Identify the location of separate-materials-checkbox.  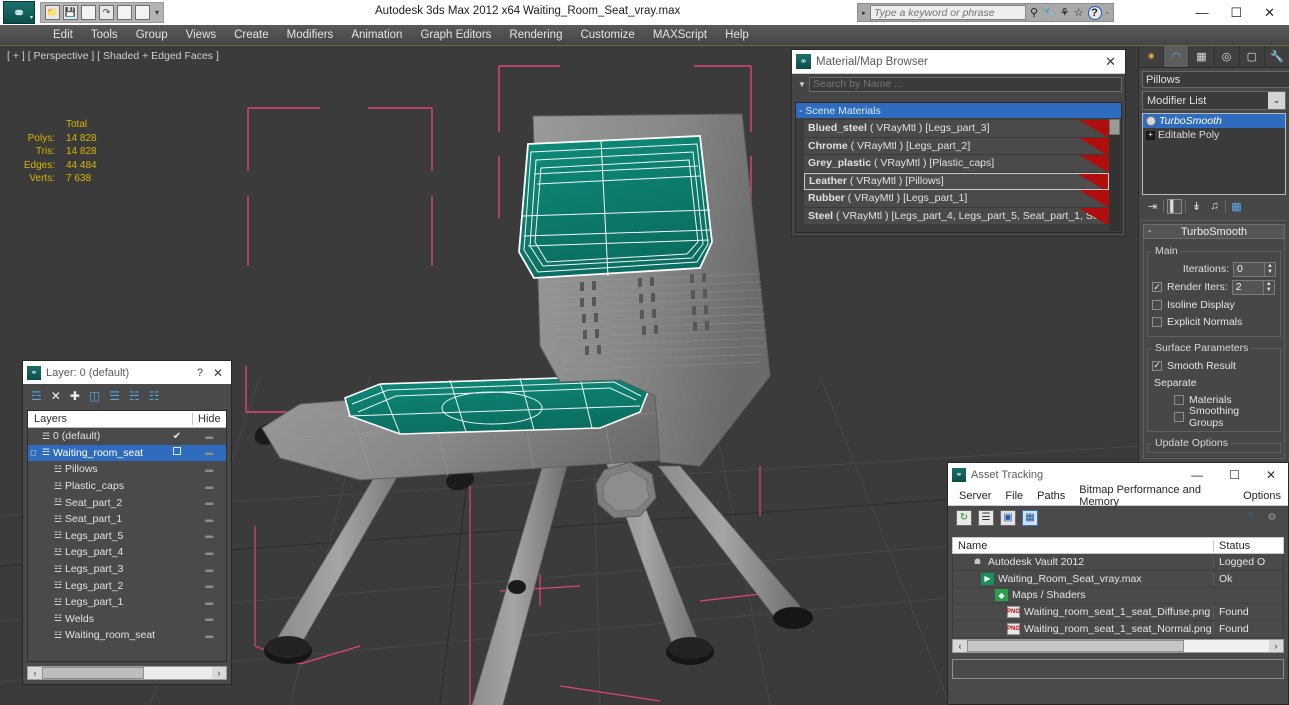
(1179, 399).